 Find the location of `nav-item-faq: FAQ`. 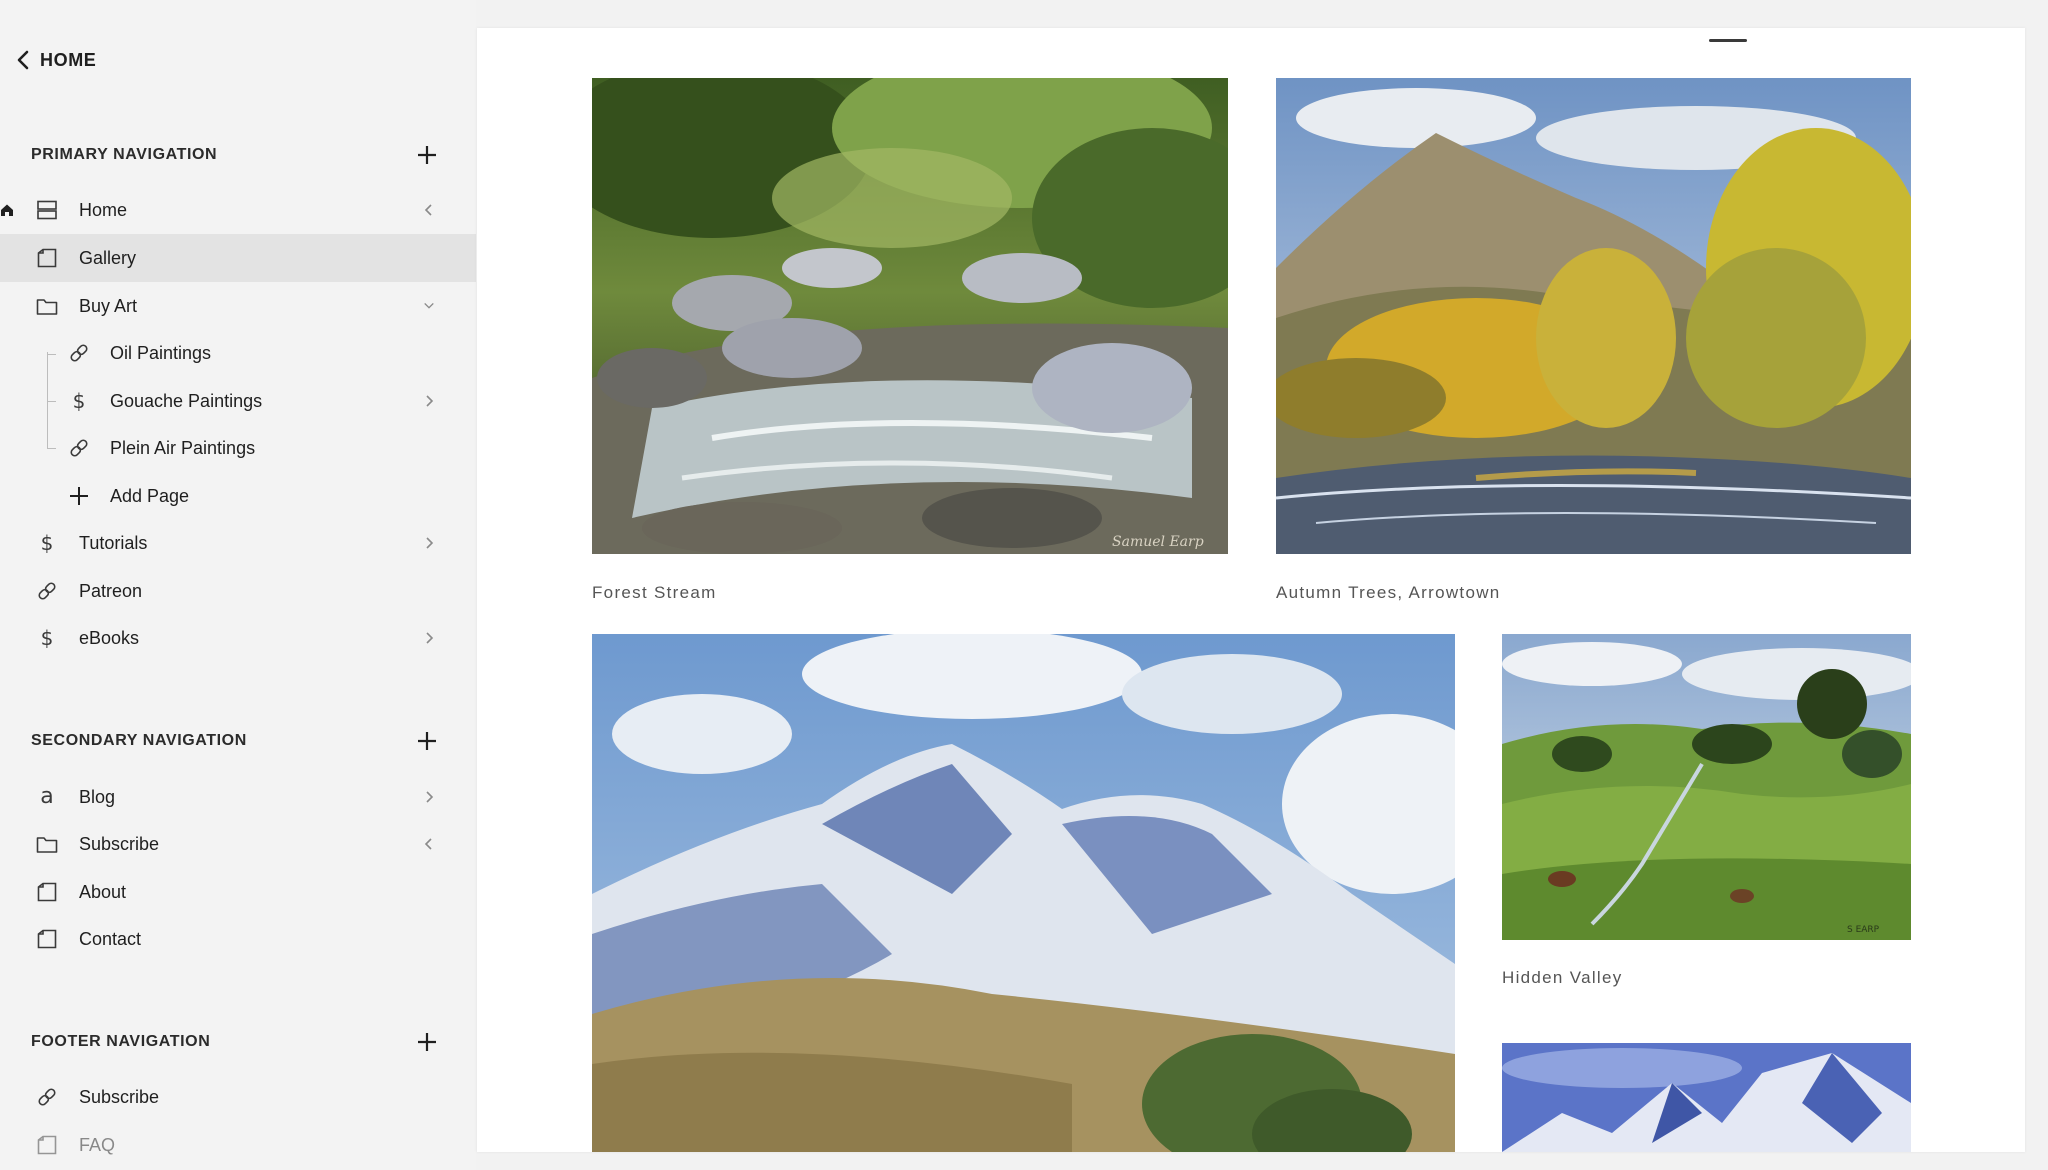

nav-item-faq: FAQ is located at coordinates (238, 1145).